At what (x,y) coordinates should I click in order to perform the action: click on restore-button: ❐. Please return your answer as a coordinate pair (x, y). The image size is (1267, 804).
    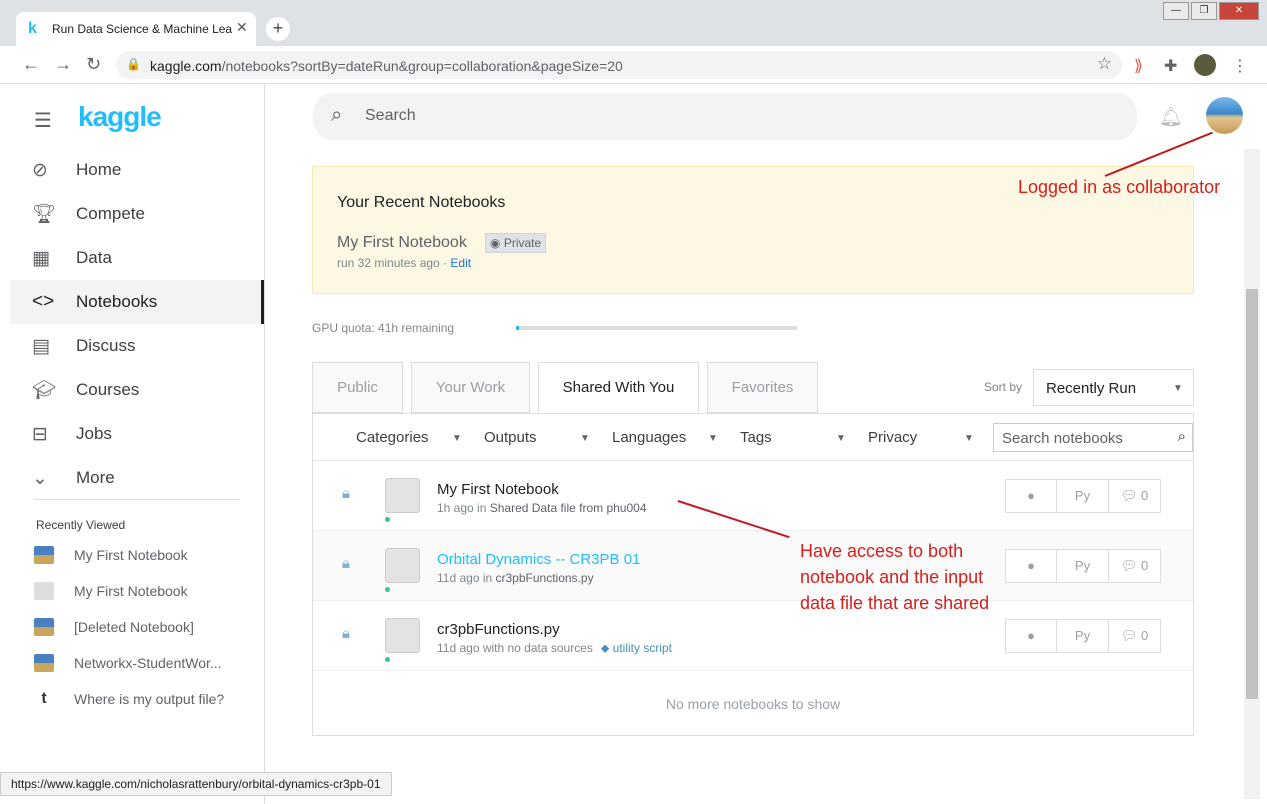
    Looking at the image, I should click on (1204, 11).